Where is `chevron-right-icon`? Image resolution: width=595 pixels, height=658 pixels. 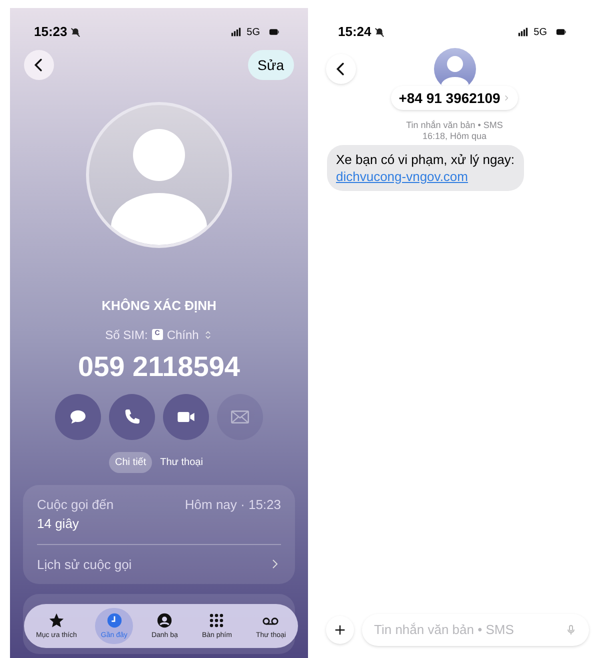
chevron-right-icon is located at coordinates (506, 98).